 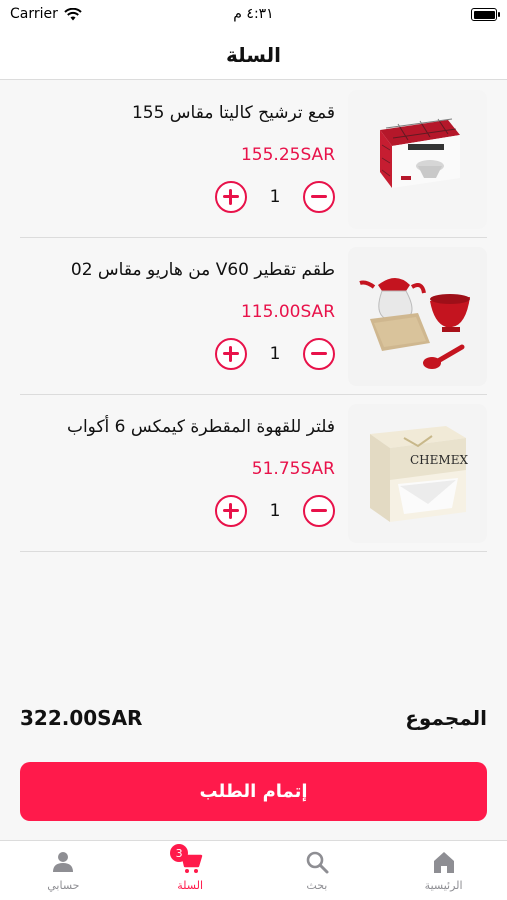 I want to click on item-name: قمع ترشيح كاليتا مقاس 155, so click(x=233, y=113).